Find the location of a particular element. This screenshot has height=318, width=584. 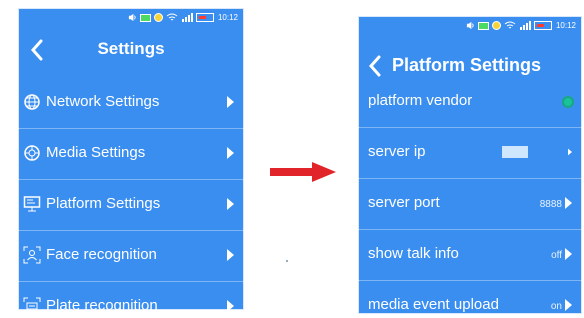

media-event-upload-row: media event upload on is located at coordinates (470, 297).